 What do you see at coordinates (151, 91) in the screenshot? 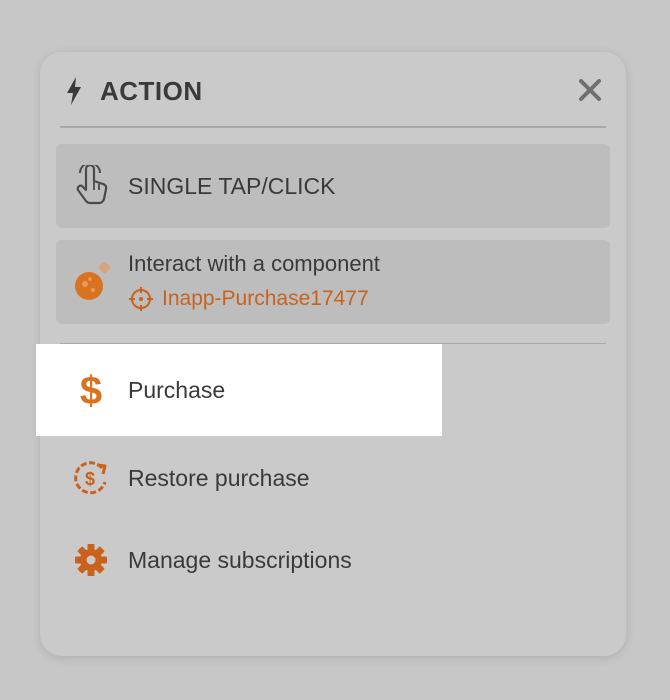
I see `panel-title: ACTION` at bounding box center [151, 91].